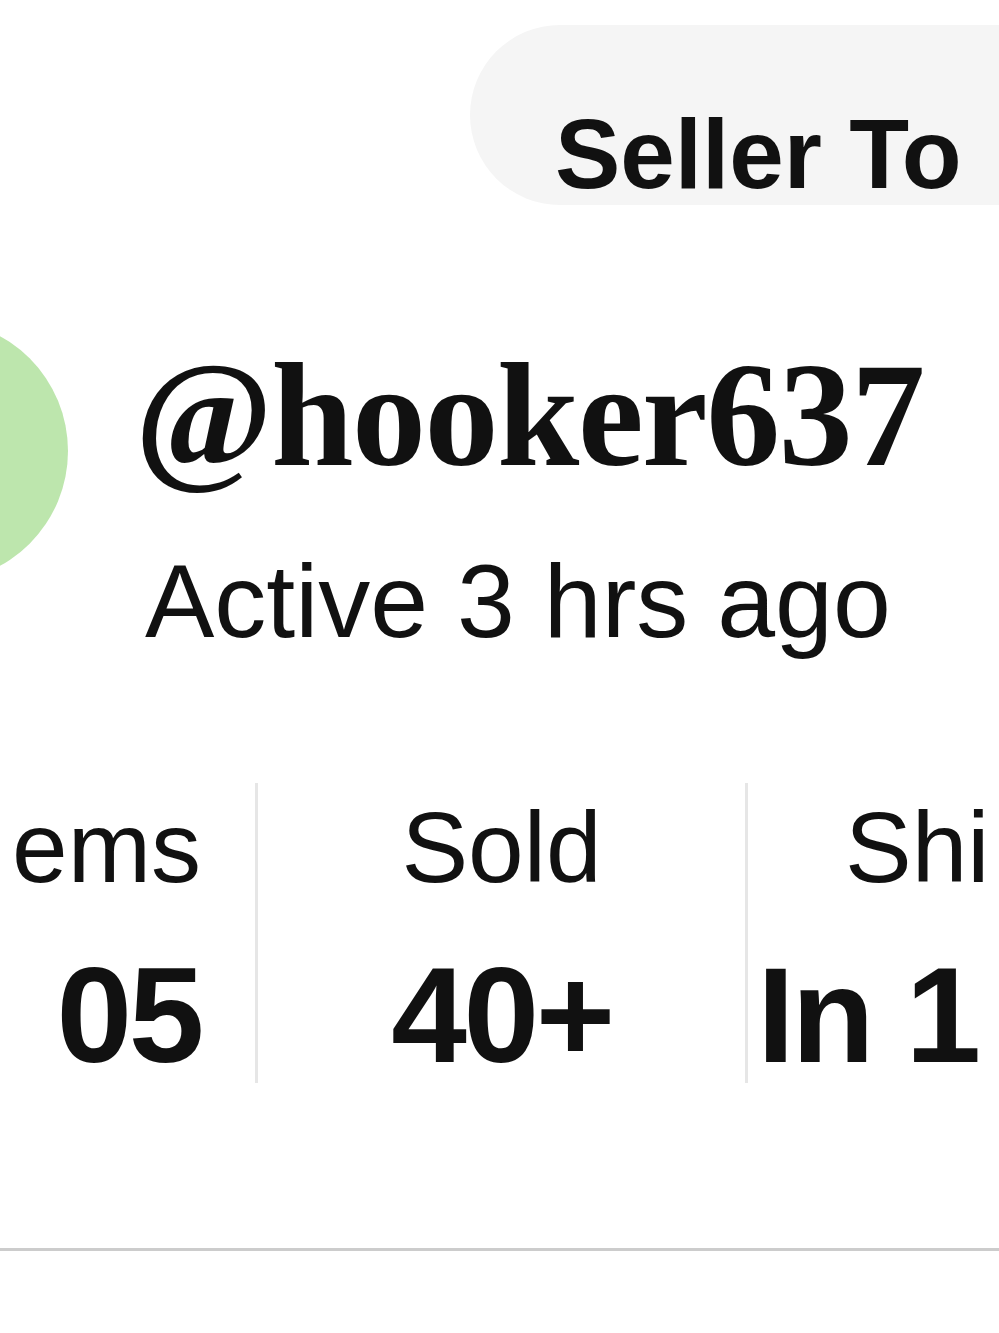  What do you see at coordinates (501, 846) in the screenshot?
I see `stat-label: Sold` at bounding box center [501, 846].